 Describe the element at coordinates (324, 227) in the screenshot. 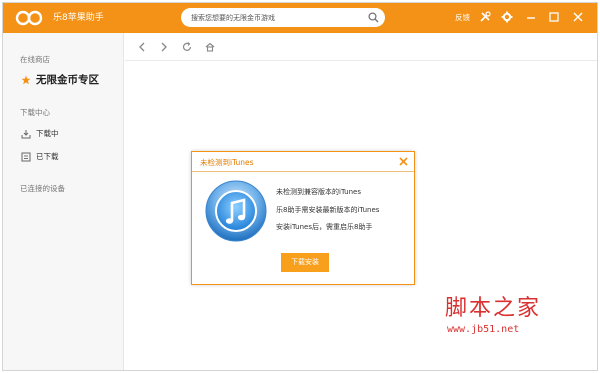

I see `dialog-message-3: 安装iTunes后，需重启乐8助手` at that location.